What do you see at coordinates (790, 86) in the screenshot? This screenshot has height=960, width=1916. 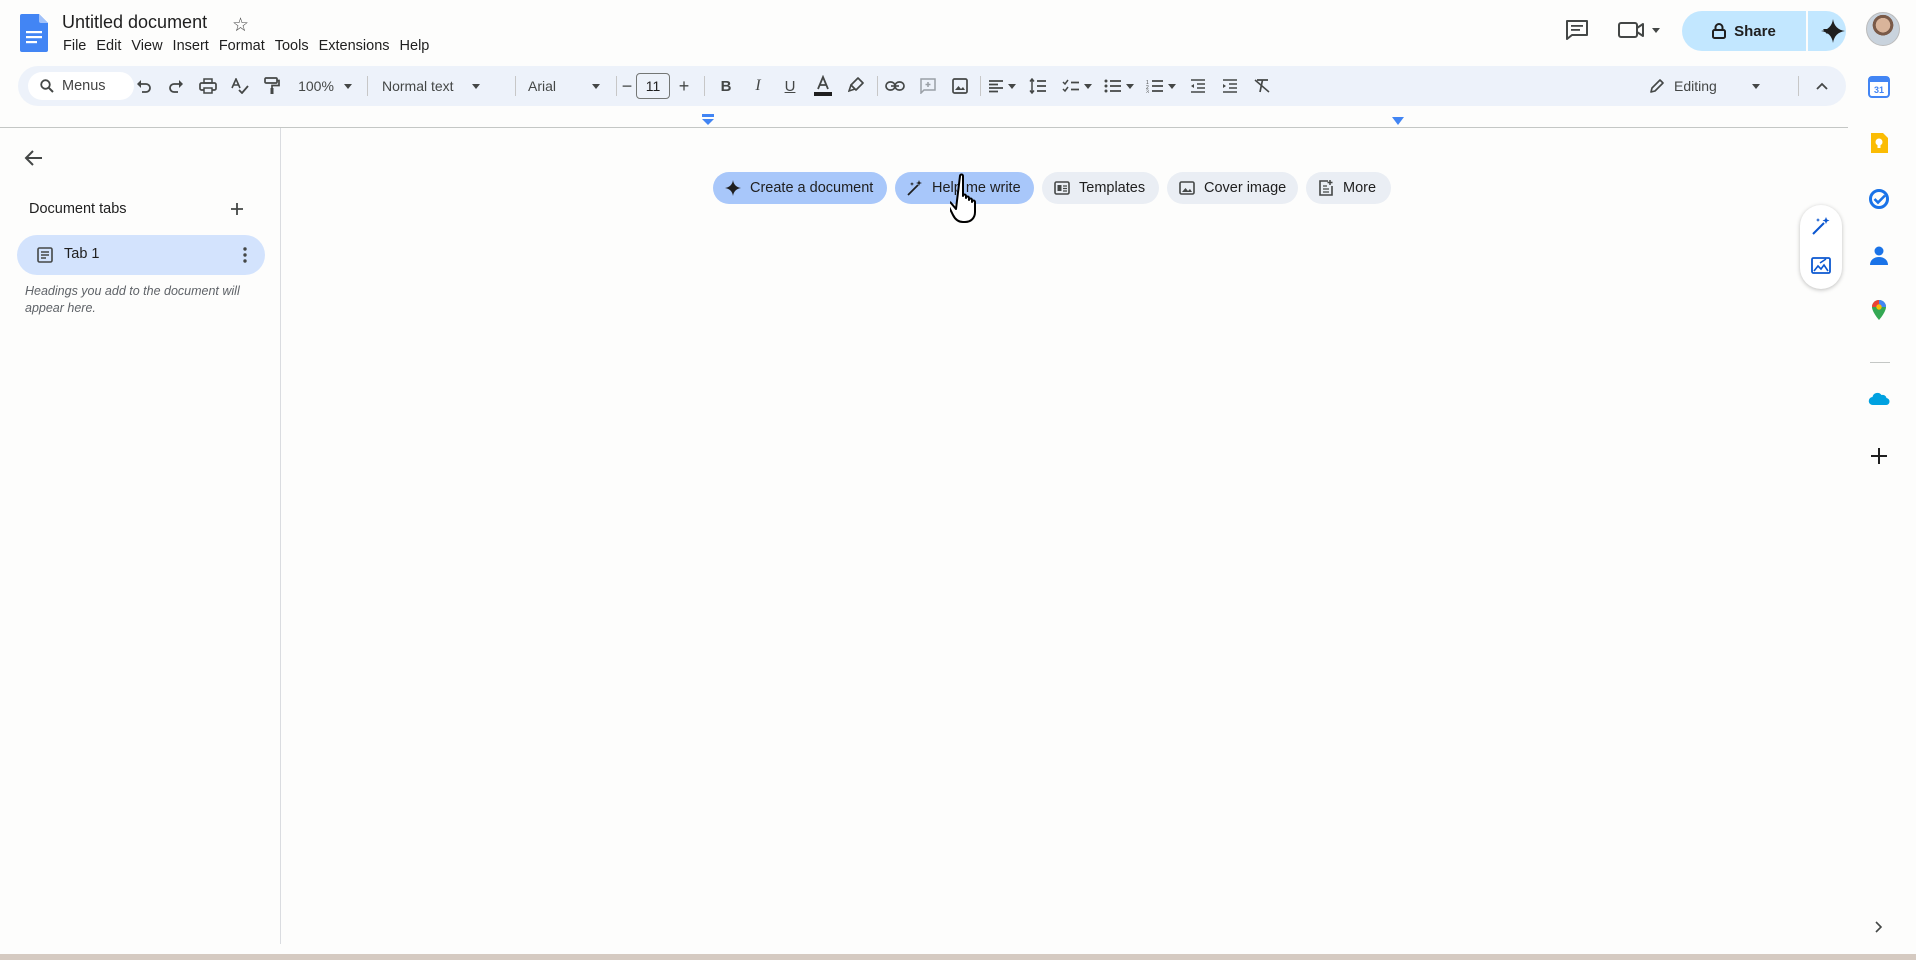 I see `underline-button: U` at bounding box center [790, 86].